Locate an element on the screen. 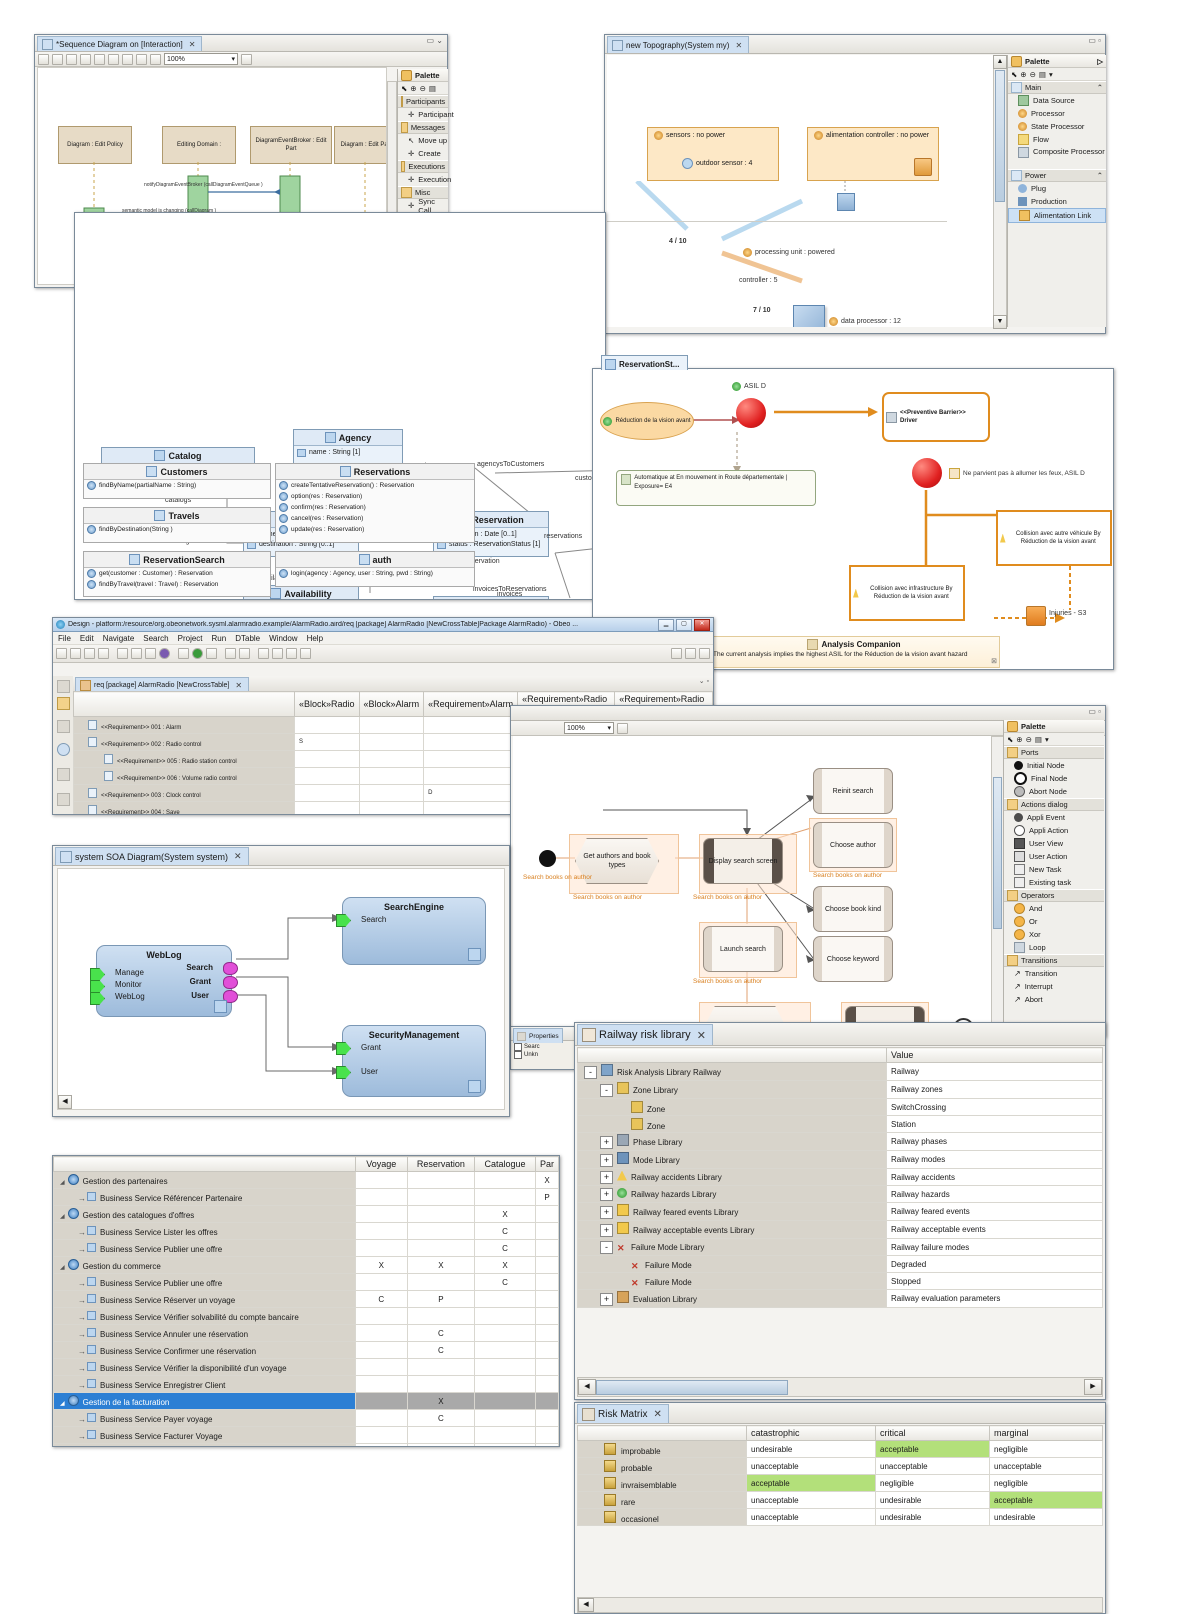  palette-item-move-up: ↖ Move up is located at coordinates (423, 140).